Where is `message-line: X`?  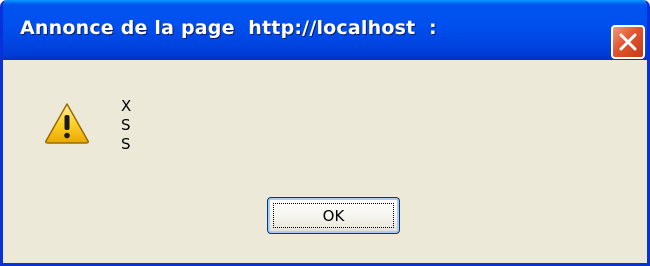
message-line: X is located at coordinates (126, 106).